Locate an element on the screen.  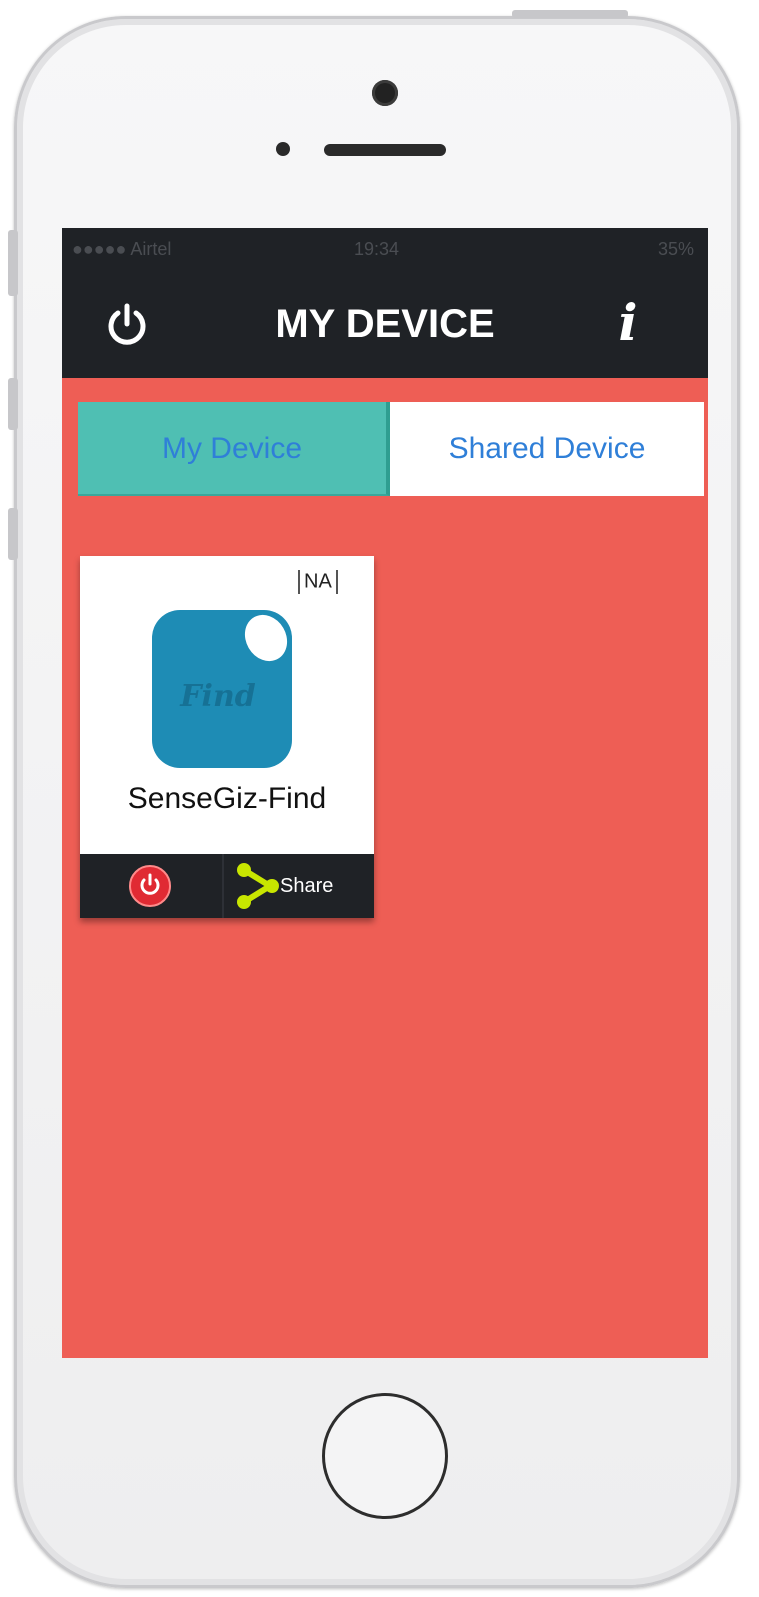
status-badge-label: NA is located at coordinates (318, 581).